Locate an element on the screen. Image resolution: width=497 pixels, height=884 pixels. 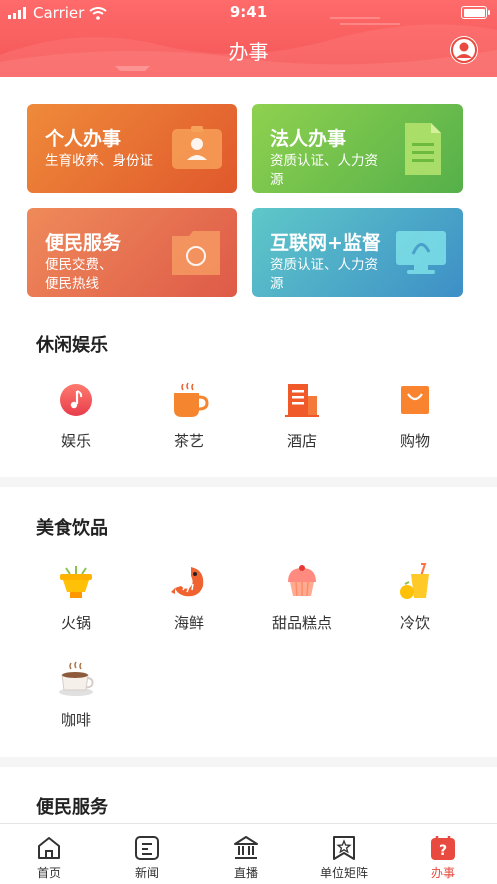
card-title: 互联网+监督 is located at coordinates (325, 243).